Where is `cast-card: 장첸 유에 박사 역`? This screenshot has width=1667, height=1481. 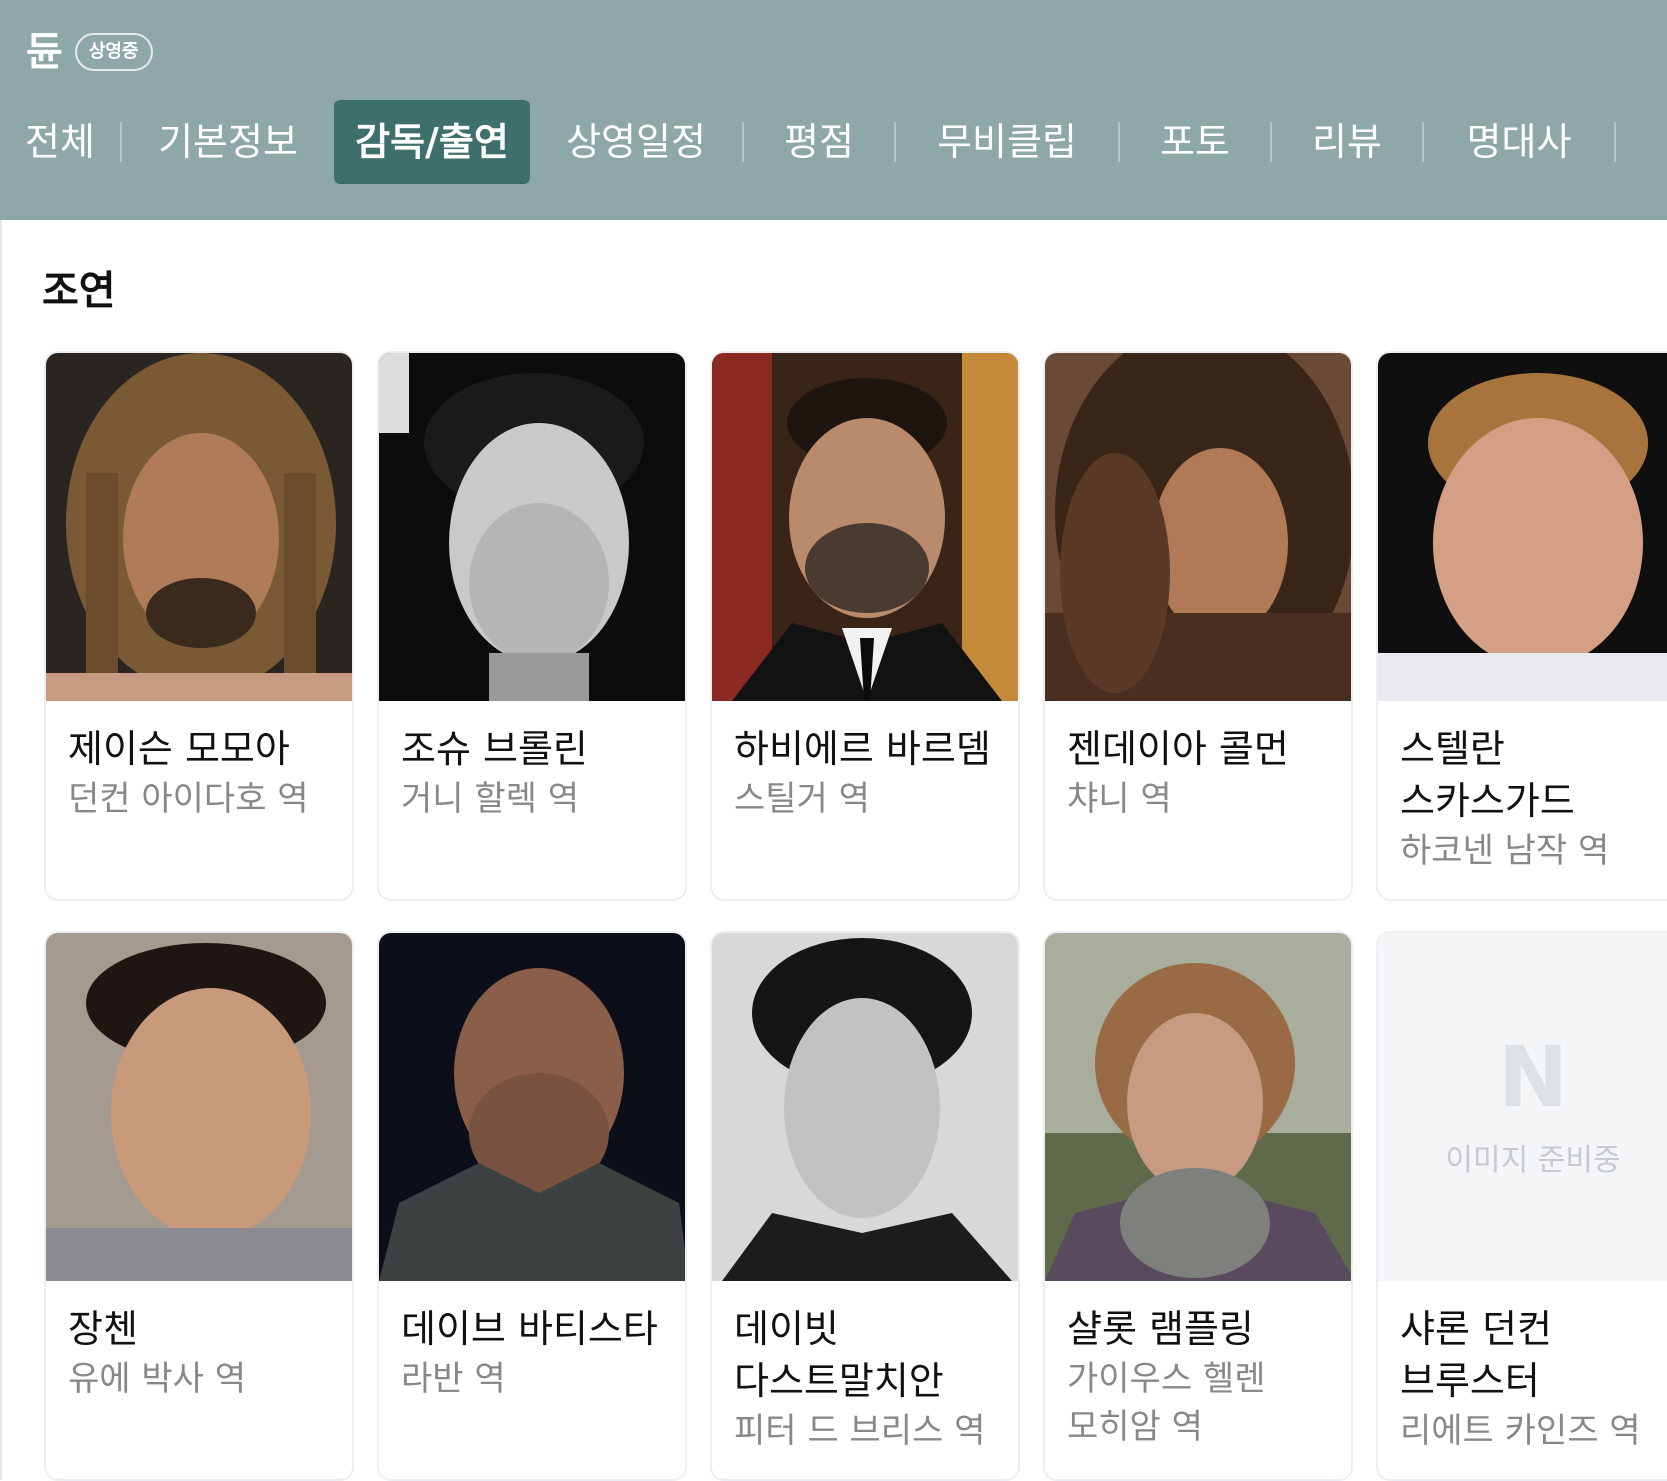 cast-card: 장첸 유에 박사 역 is located at coordinates (199, 1206).